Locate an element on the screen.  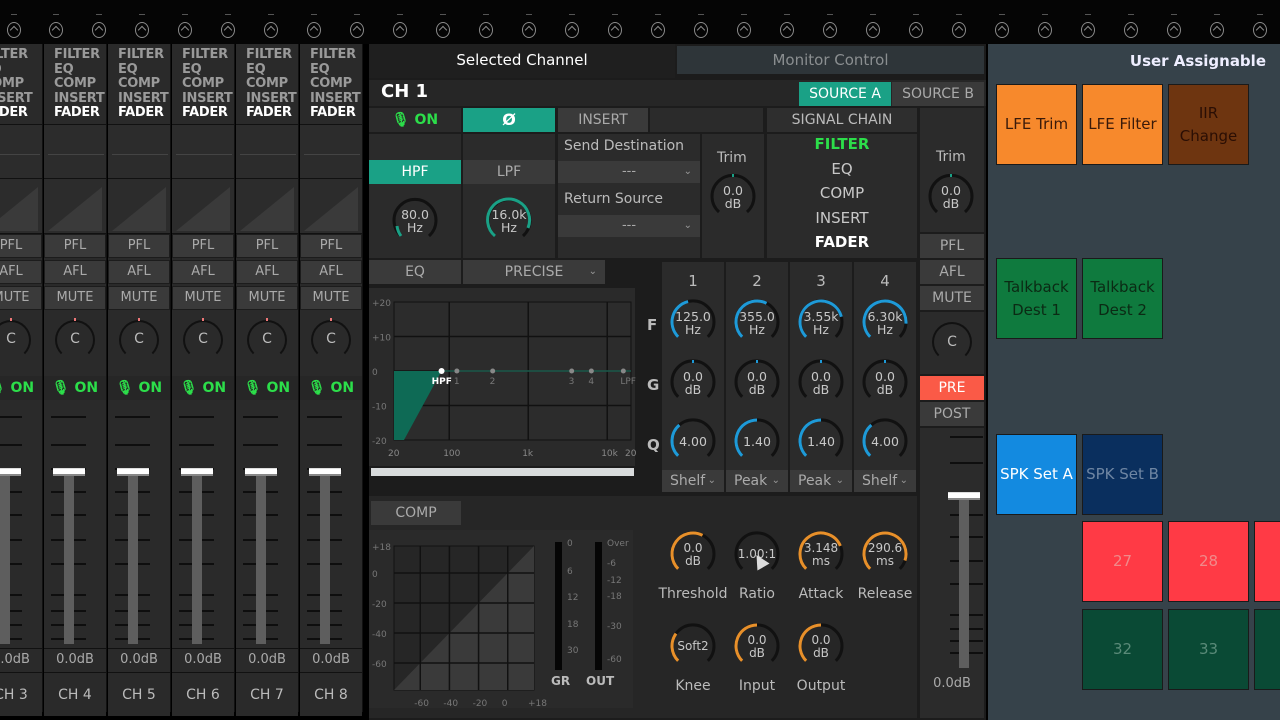
eq-graph-scrollbar is located at coordinates (502, 472).